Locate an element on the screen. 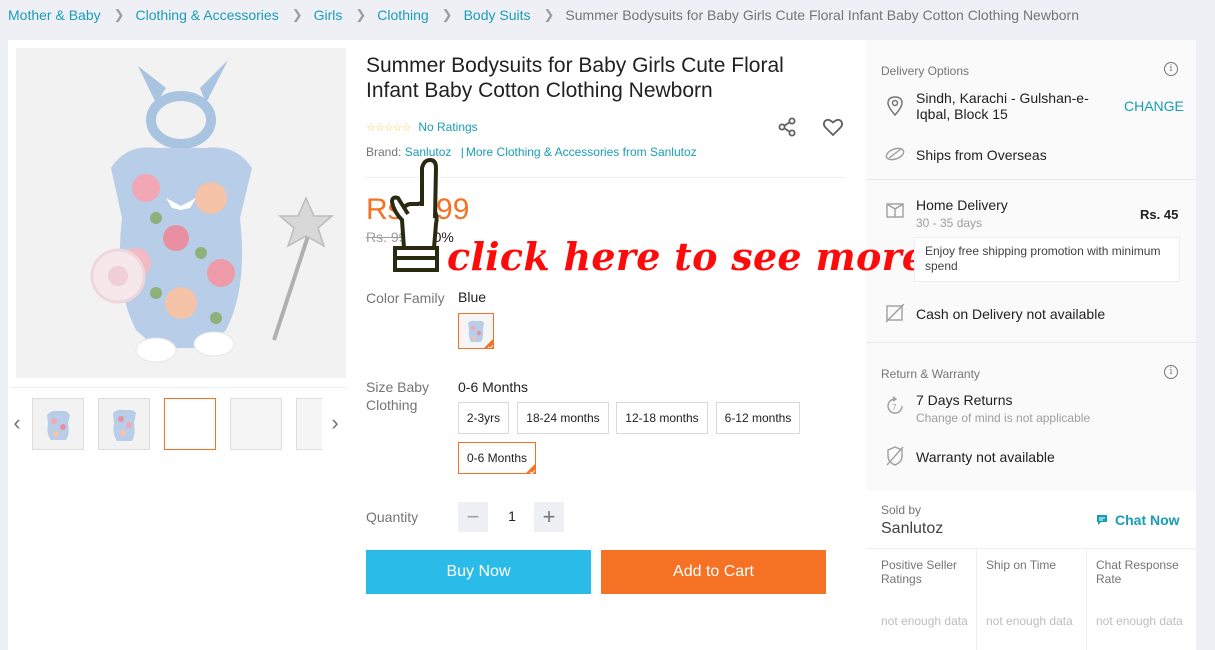  home-delivery-label: Home Delivery is located at coordinates (962, 205).